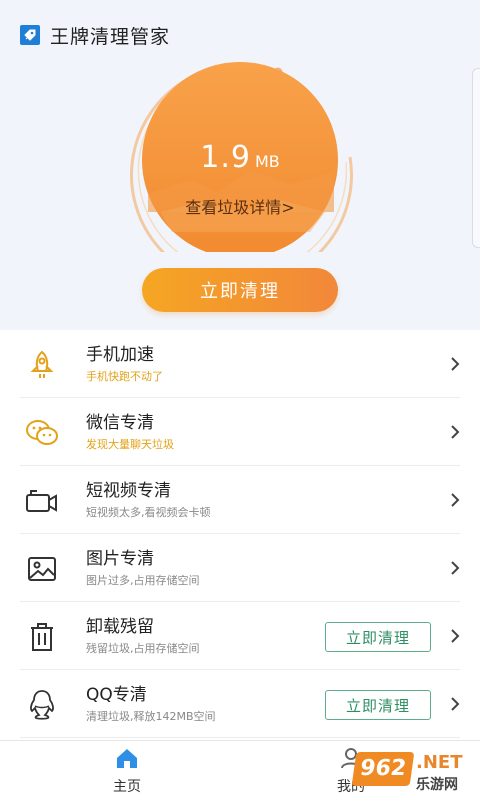 This screenshot has height=800, width=480. I want to click on tab-home-label: 主页, so click(127, 787).